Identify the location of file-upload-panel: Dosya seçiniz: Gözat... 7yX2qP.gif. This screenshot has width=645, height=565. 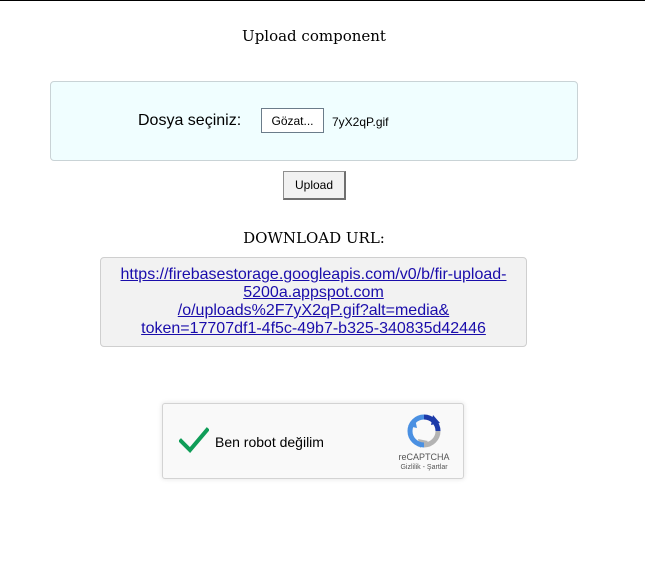
(314, 121).